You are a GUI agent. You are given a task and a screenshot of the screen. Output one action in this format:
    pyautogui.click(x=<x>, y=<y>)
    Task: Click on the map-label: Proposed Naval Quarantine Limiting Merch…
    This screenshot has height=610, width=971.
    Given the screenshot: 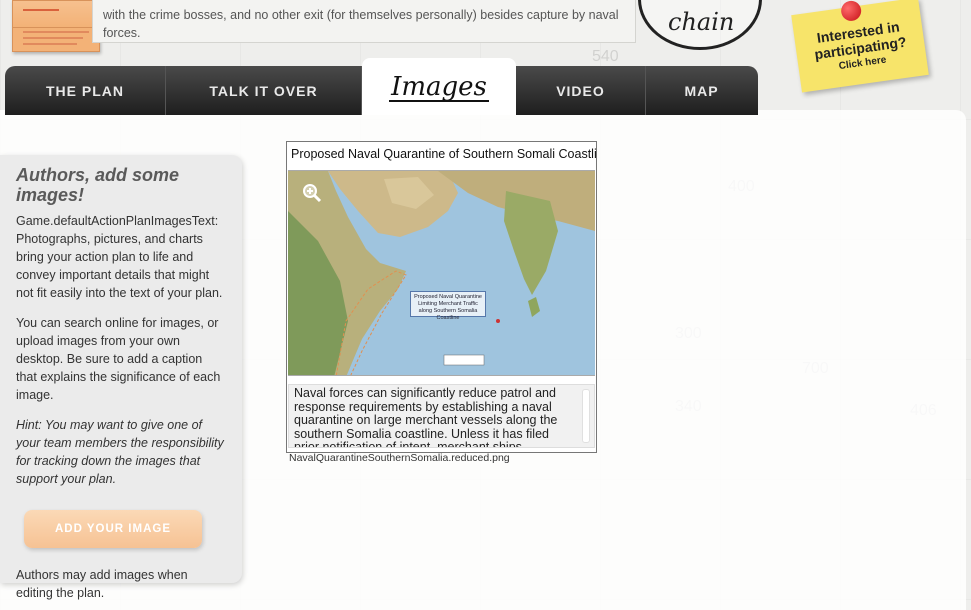 What is the action you would take?
    pyautogui.click(x=448, y=306)
    